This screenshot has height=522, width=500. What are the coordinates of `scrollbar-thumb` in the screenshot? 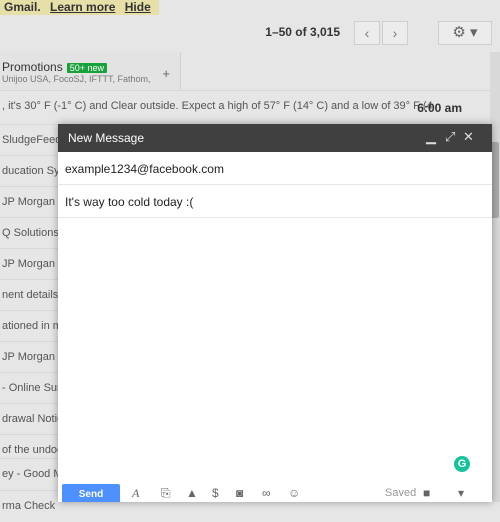 It's located at (495, 180).